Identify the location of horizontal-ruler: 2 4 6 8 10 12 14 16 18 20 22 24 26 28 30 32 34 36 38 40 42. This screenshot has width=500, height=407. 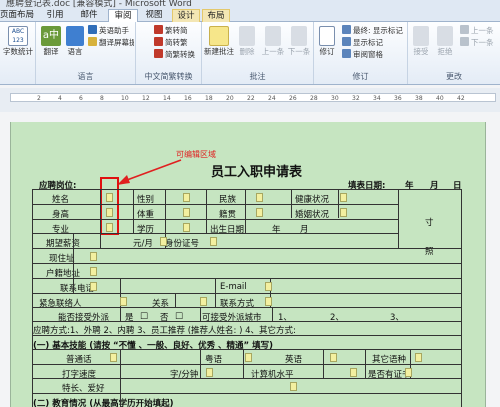
(250, 100).